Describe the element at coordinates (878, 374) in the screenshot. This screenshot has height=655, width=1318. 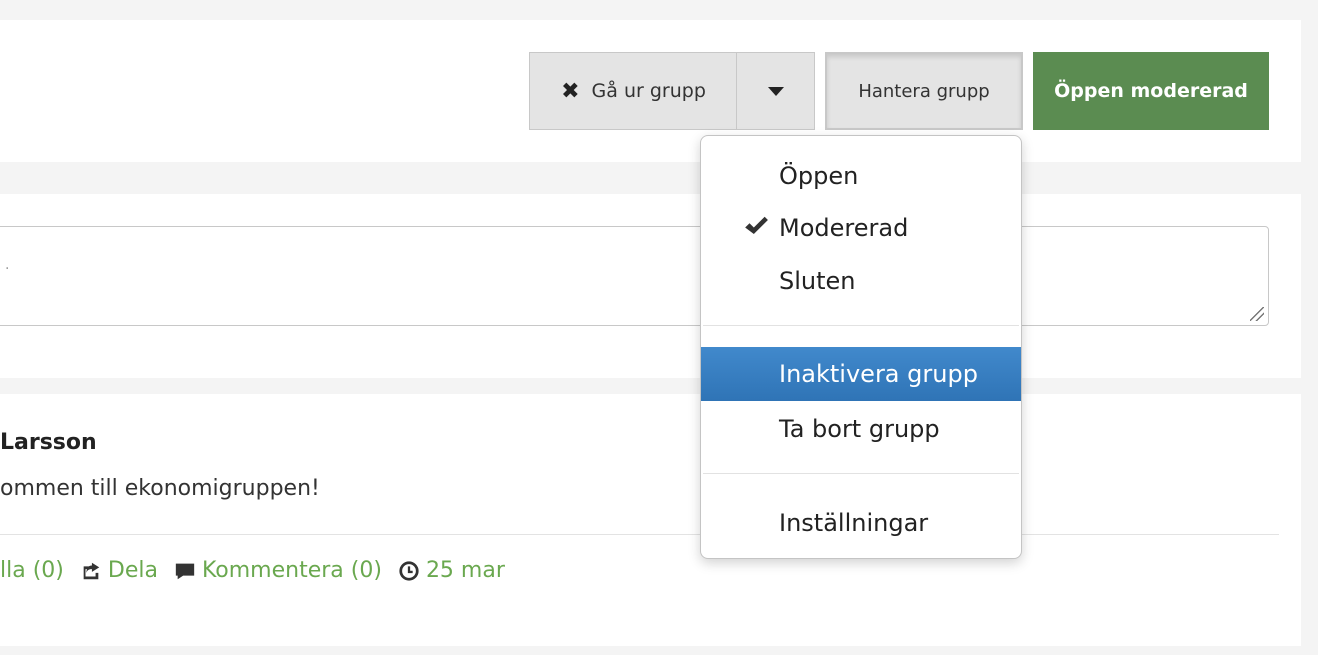
I see `menu-item-label: Inaktivera grupp` at that location.